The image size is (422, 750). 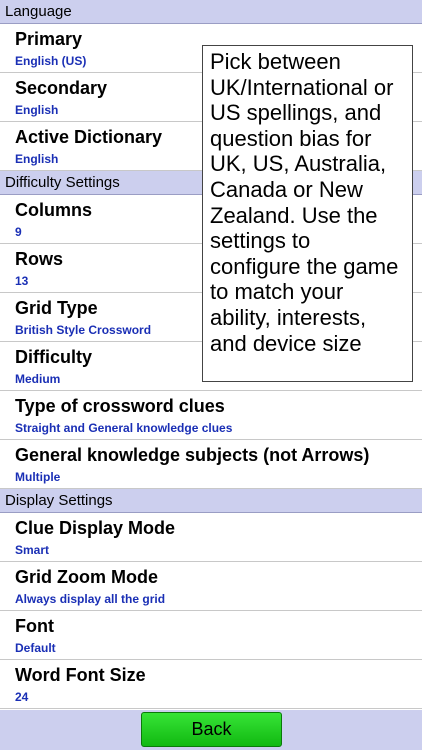 I want to click on setting-title: Secondary, so click(x=61, y=88).